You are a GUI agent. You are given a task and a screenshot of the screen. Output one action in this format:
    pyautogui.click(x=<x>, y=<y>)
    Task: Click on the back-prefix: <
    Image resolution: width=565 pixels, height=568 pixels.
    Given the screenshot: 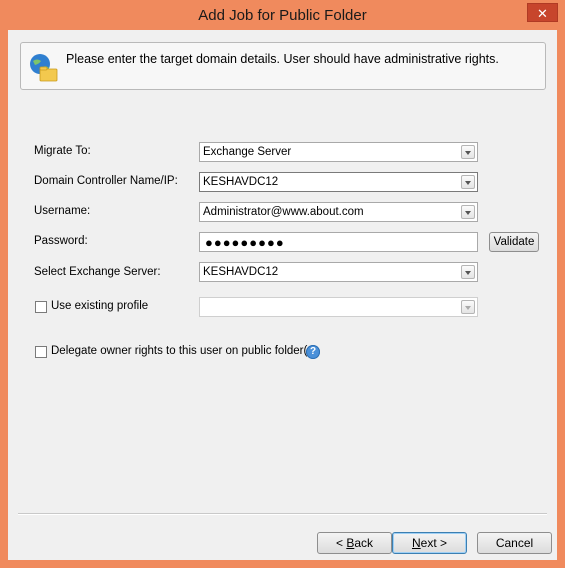 What is the action you would take?
    pyautogui.click(x=341, y=543)
    